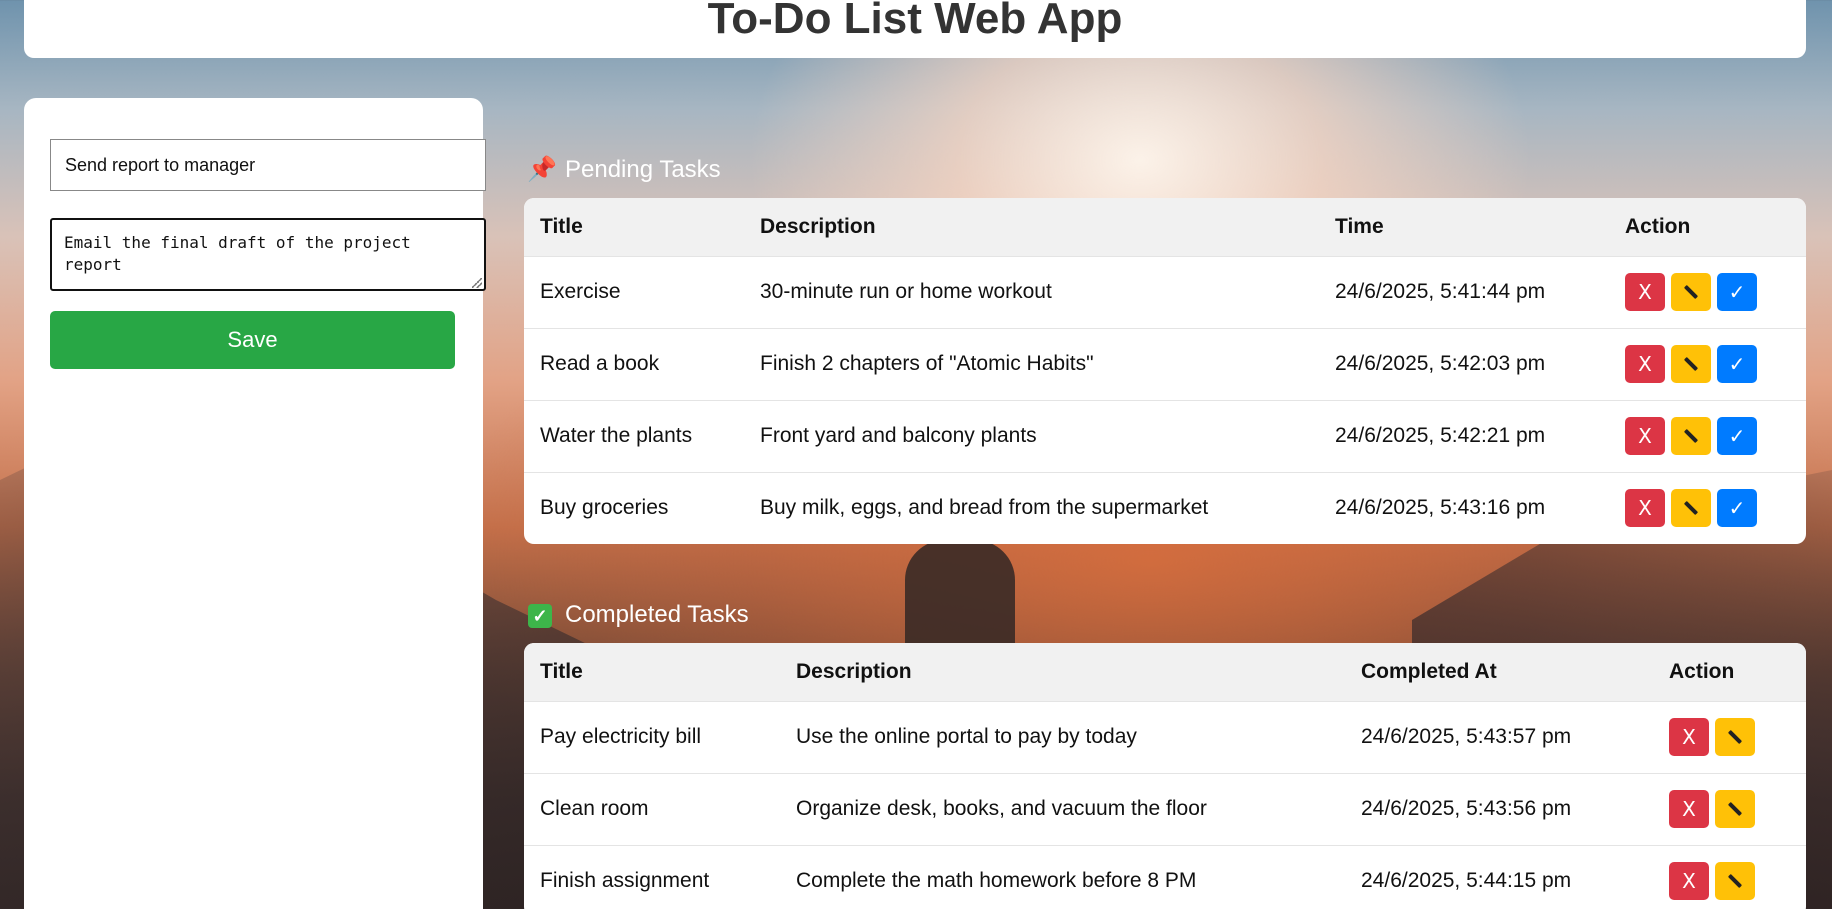  What do you see at coordinates (1440, 291) in the screenshot?
I see `task-time: 24/6/2025, 5:41:44 pm` at bounding box center [1440, 291].